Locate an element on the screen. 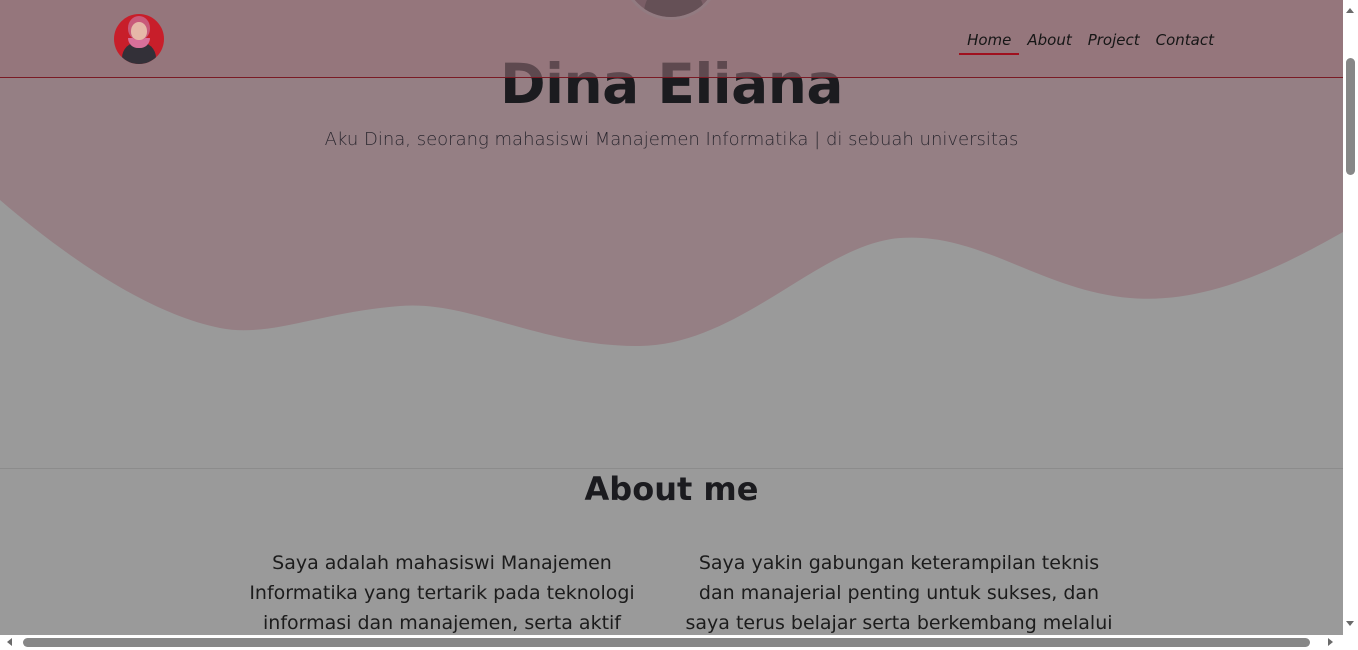 Image resolution: width=1358 pixels, height=650 pixels. nav-link-project: Project is located at coordinates (1114, 43).